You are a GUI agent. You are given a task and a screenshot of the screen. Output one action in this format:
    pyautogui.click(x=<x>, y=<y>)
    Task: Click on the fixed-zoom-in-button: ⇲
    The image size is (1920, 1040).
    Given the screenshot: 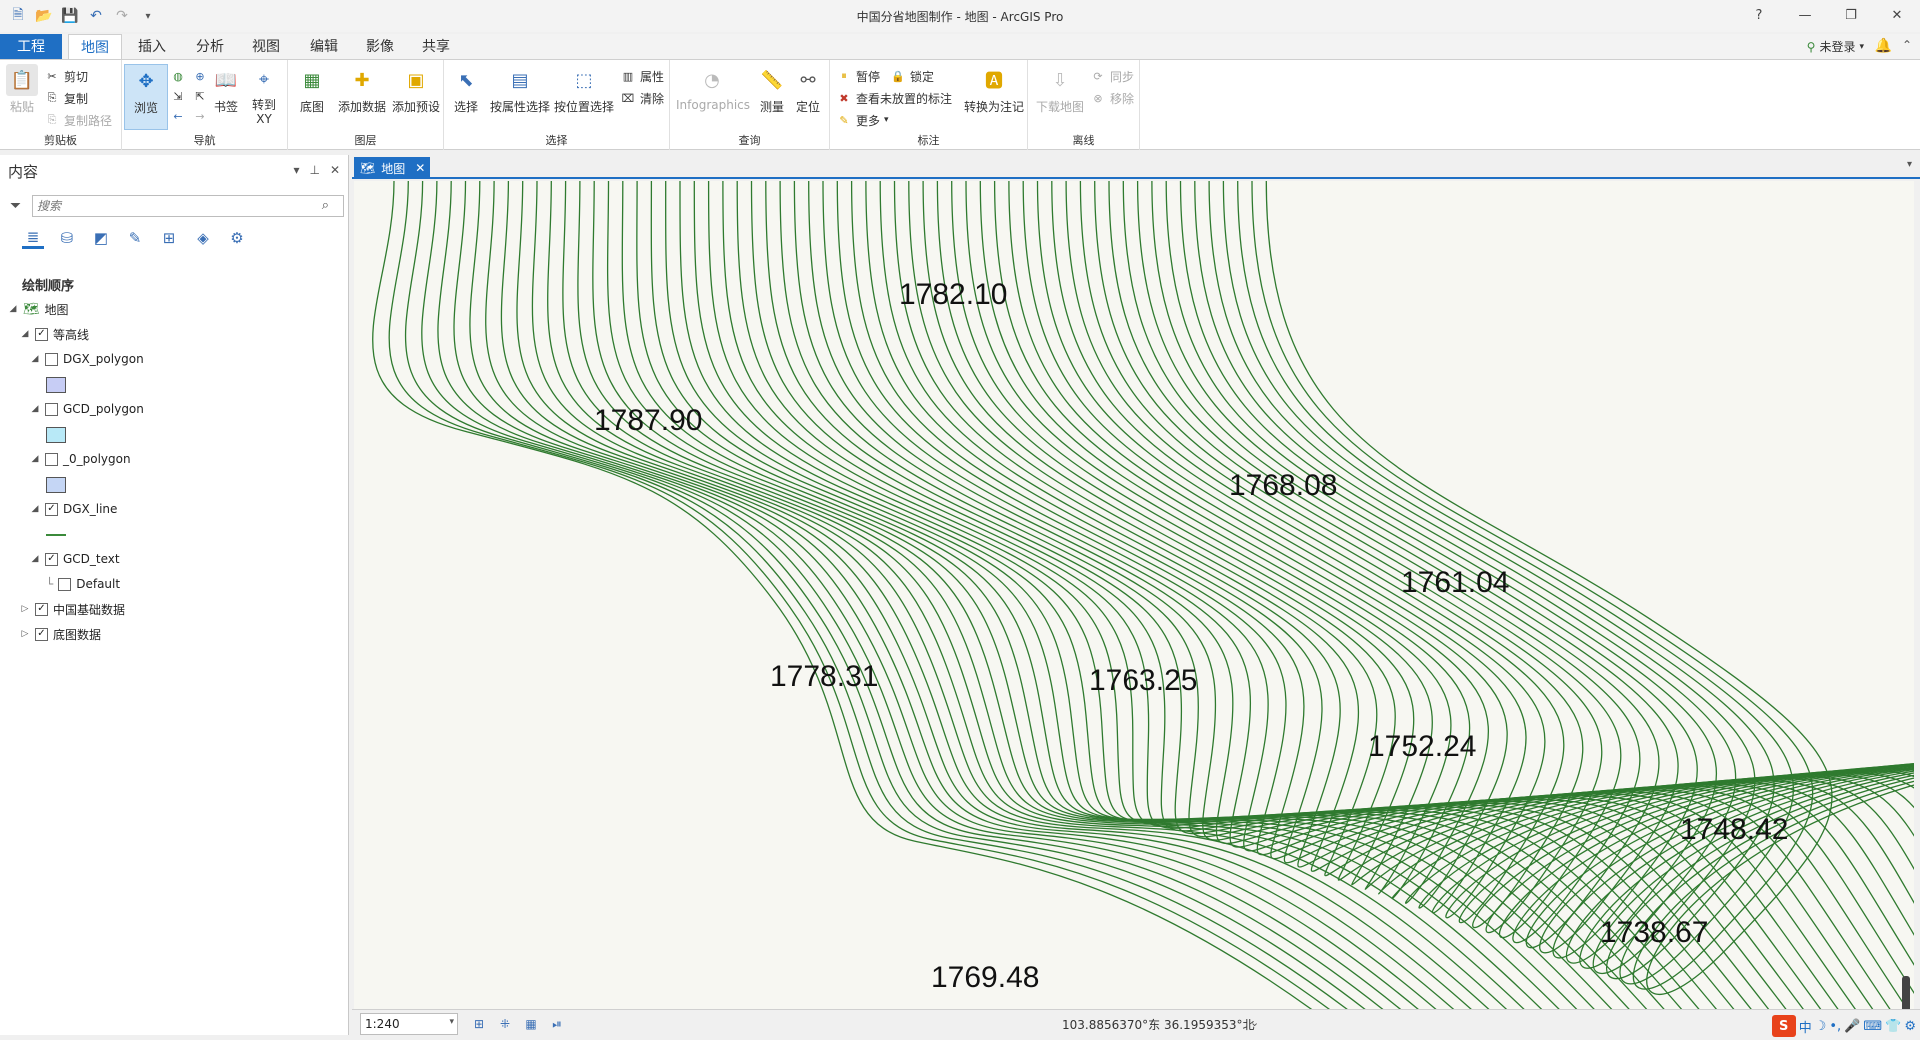 What is the action you would take?
    pyautogui.click(x=178, y=96)
    